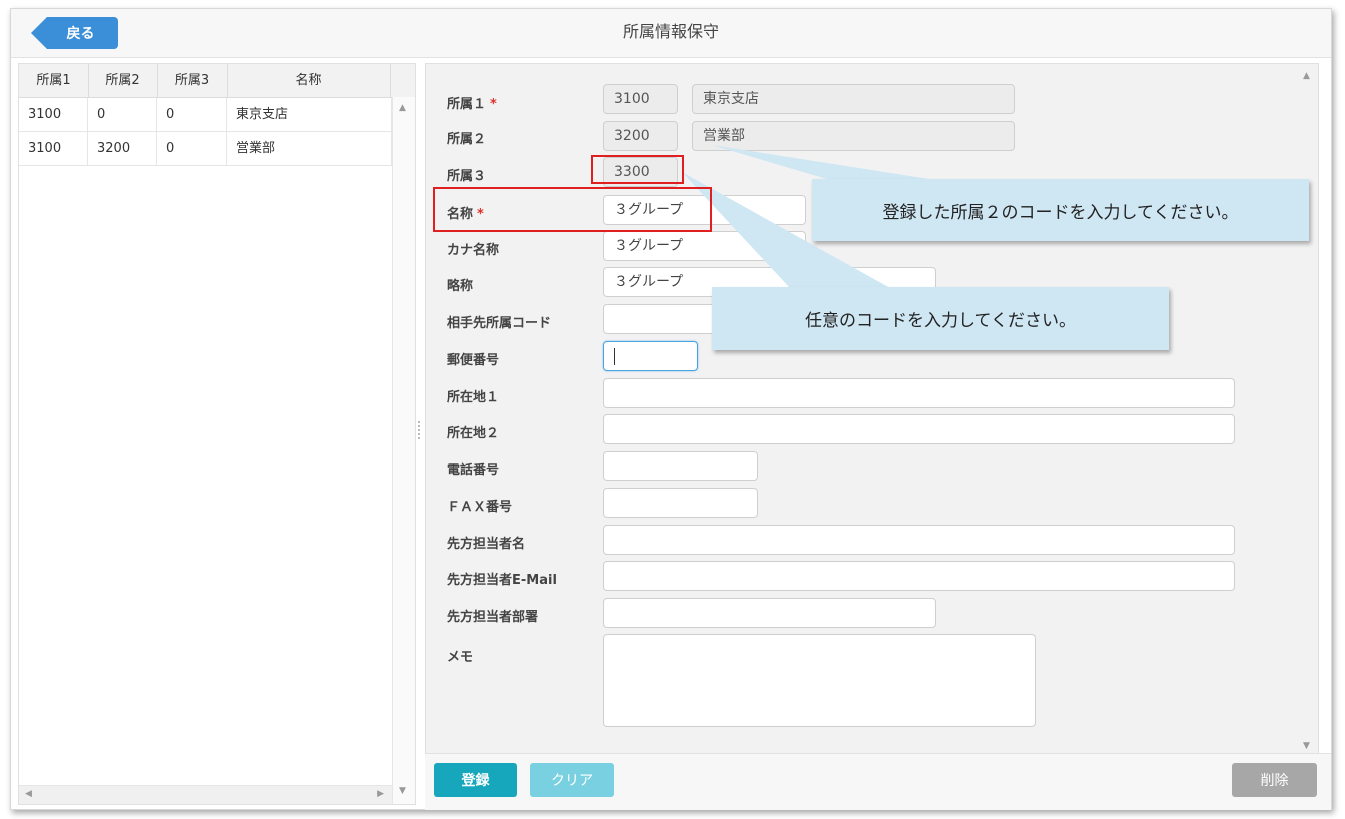 This screenshot has height=819, width=1345. I want to click on callout-shozoku2-code: 登録した所属２のコードを入力してください。, so click(1060, 210).